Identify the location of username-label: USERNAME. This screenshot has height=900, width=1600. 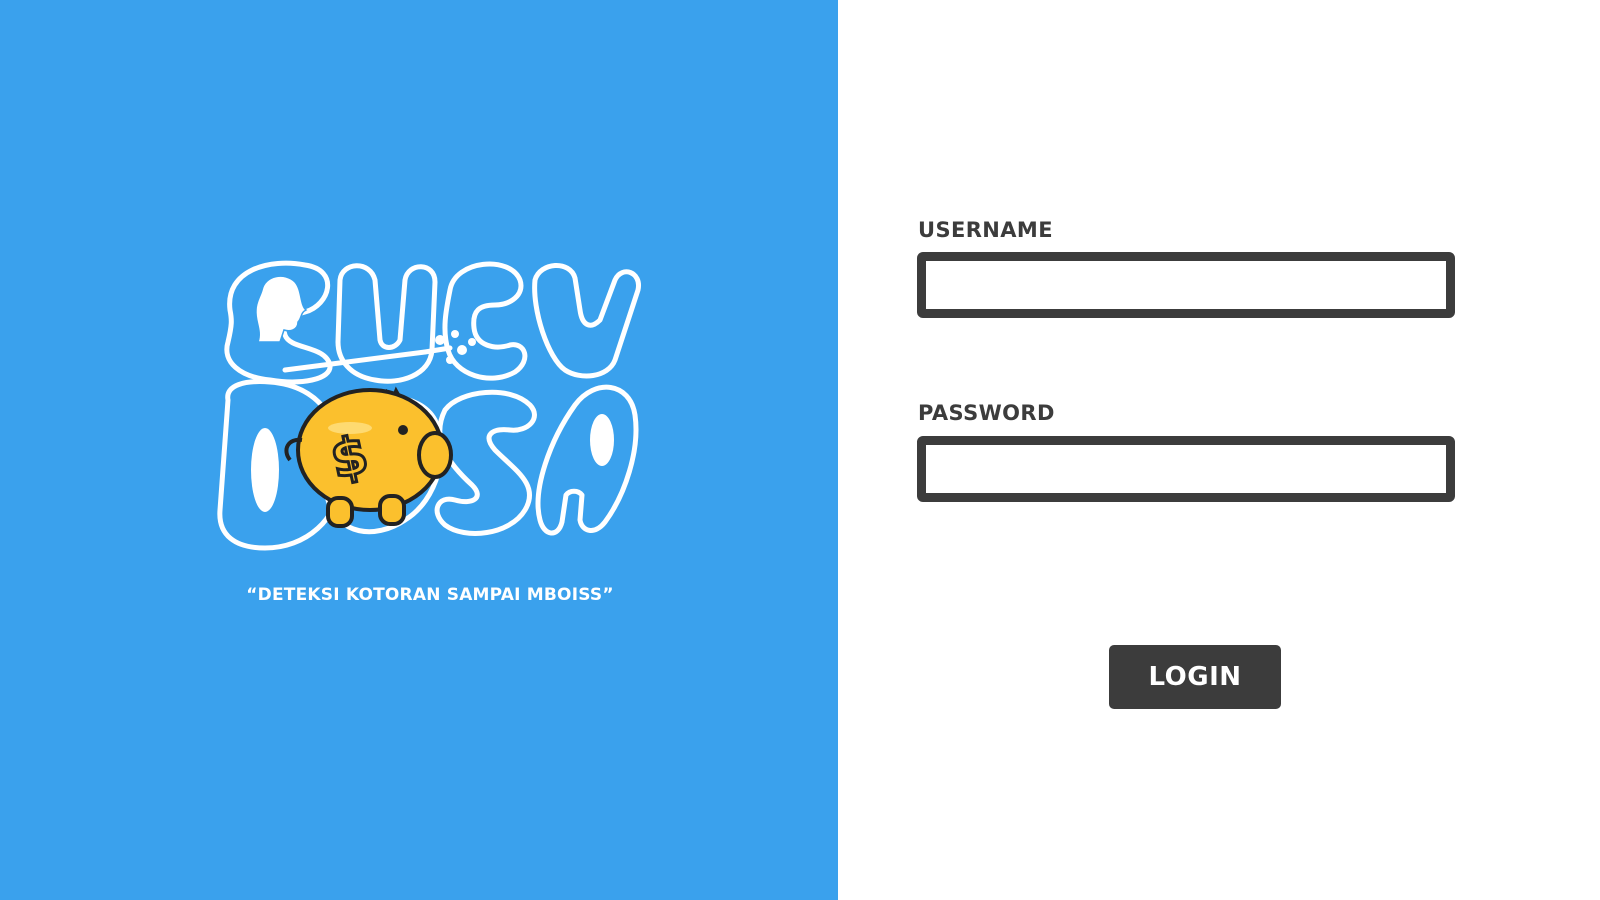
(985, 230).